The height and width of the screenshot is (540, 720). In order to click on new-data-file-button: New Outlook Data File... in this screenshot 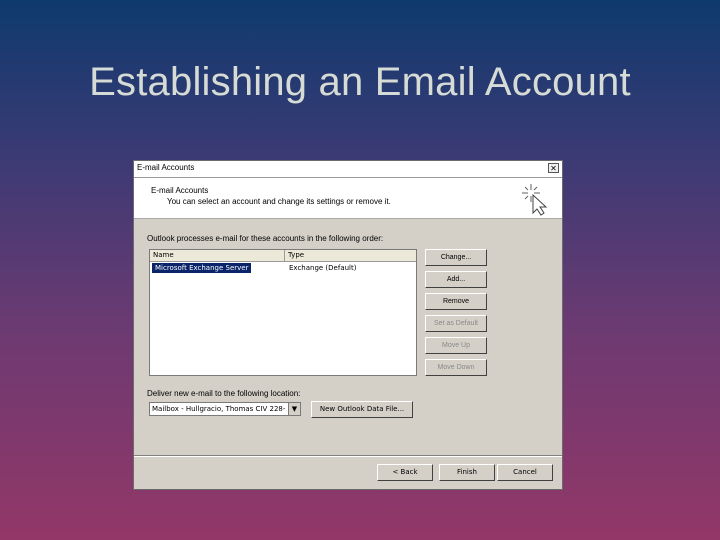, I will do `click(362, 409)`.